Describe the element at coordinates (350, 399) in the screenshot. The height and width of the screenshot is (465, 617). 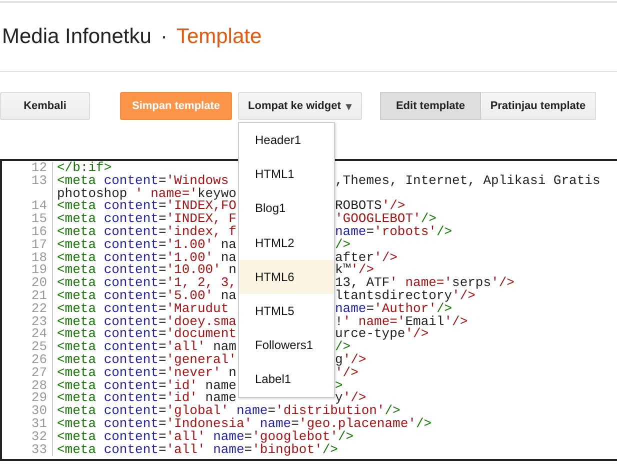
I see `code-text: y'/>` at that location.